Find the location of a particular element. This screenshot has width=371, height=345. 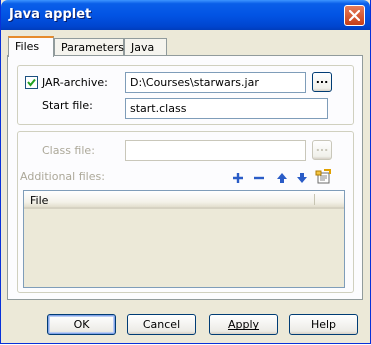

tab-java-label: Java is located at coordinates (143, 47).